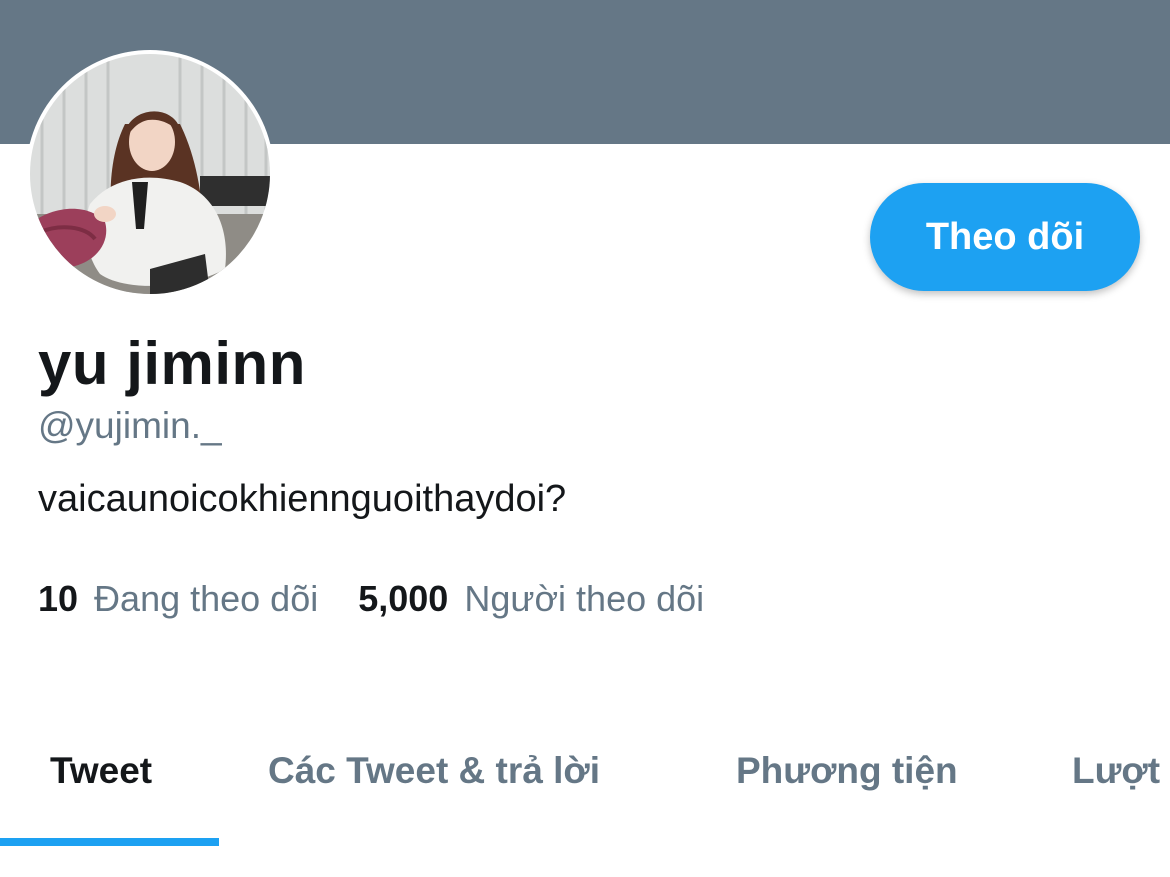 The image size is (1170, 877). What do you see at coordinates (130, 425) in the screenshot?
I see `username-handle: @yujimin._` at bounding box center [130, 425].